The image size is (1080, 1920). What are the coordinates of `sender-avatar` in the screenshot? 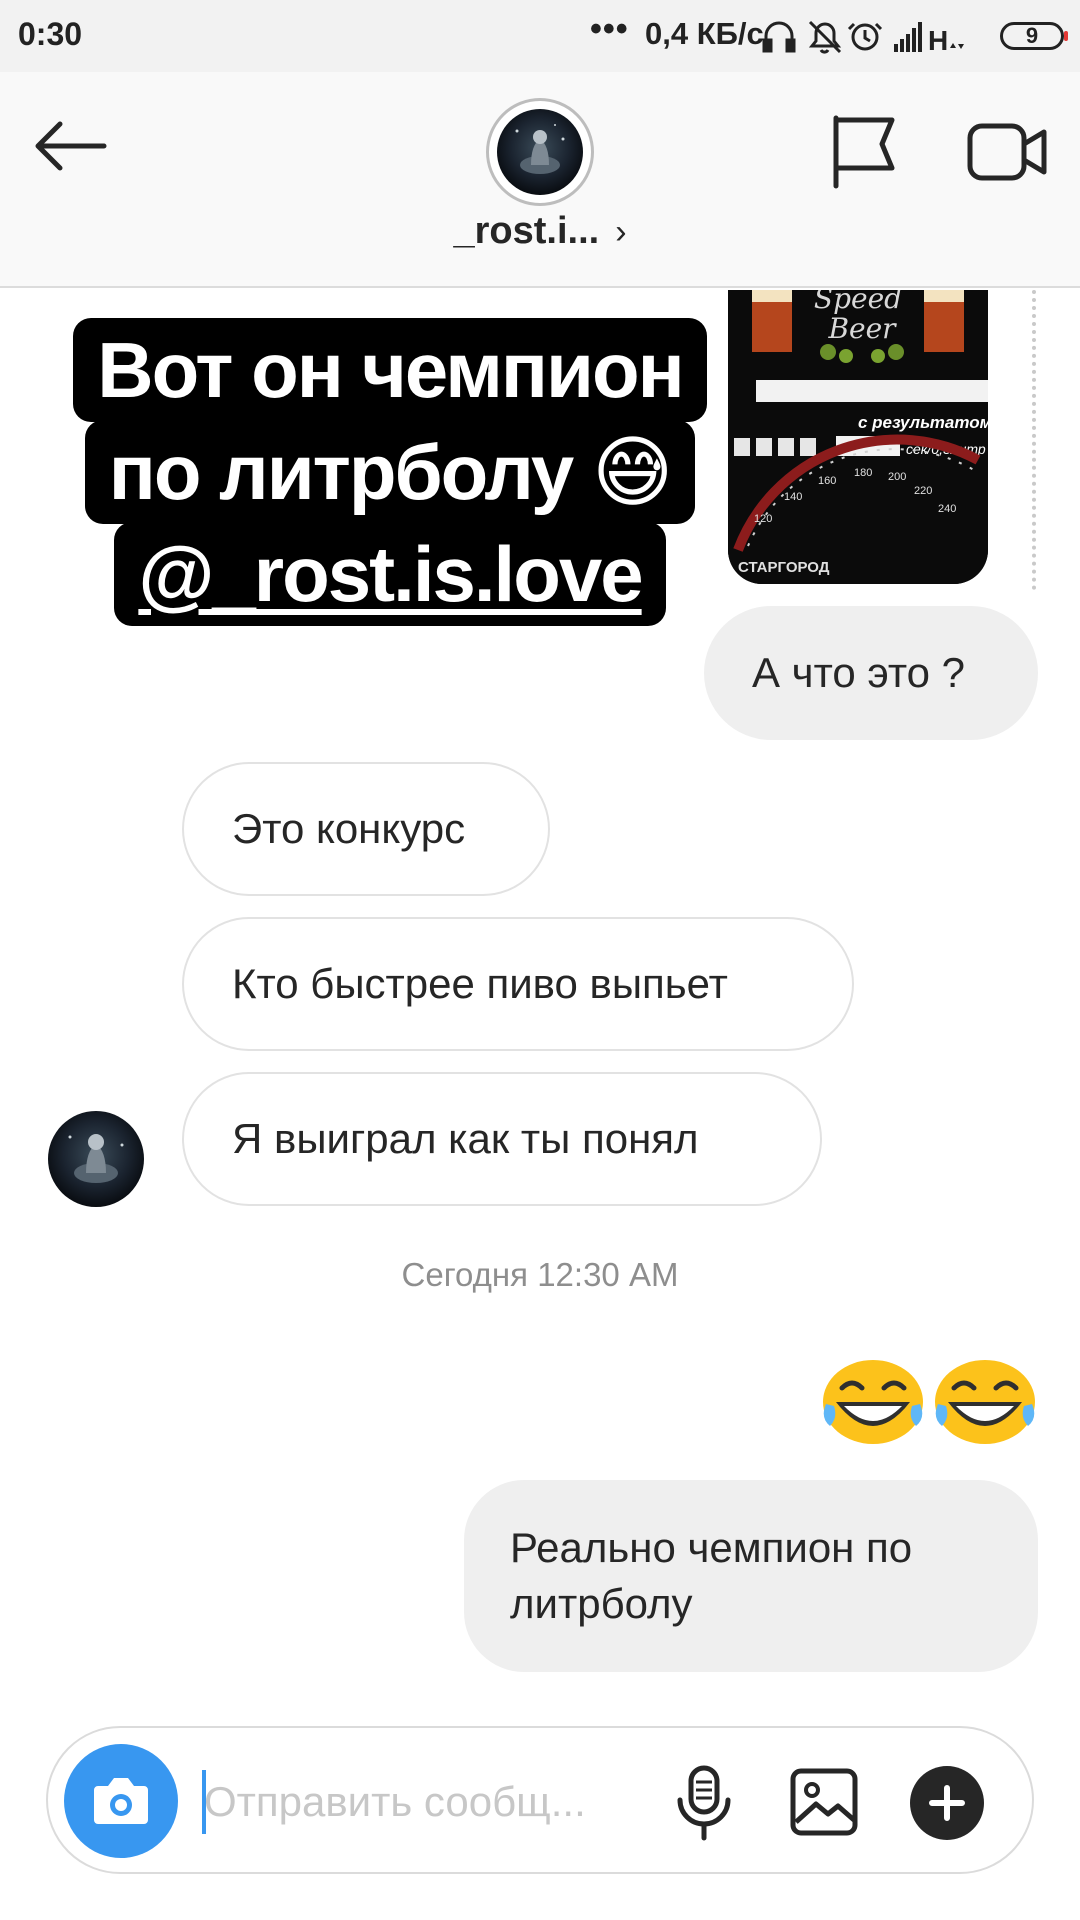 It's located at (96, 1159).